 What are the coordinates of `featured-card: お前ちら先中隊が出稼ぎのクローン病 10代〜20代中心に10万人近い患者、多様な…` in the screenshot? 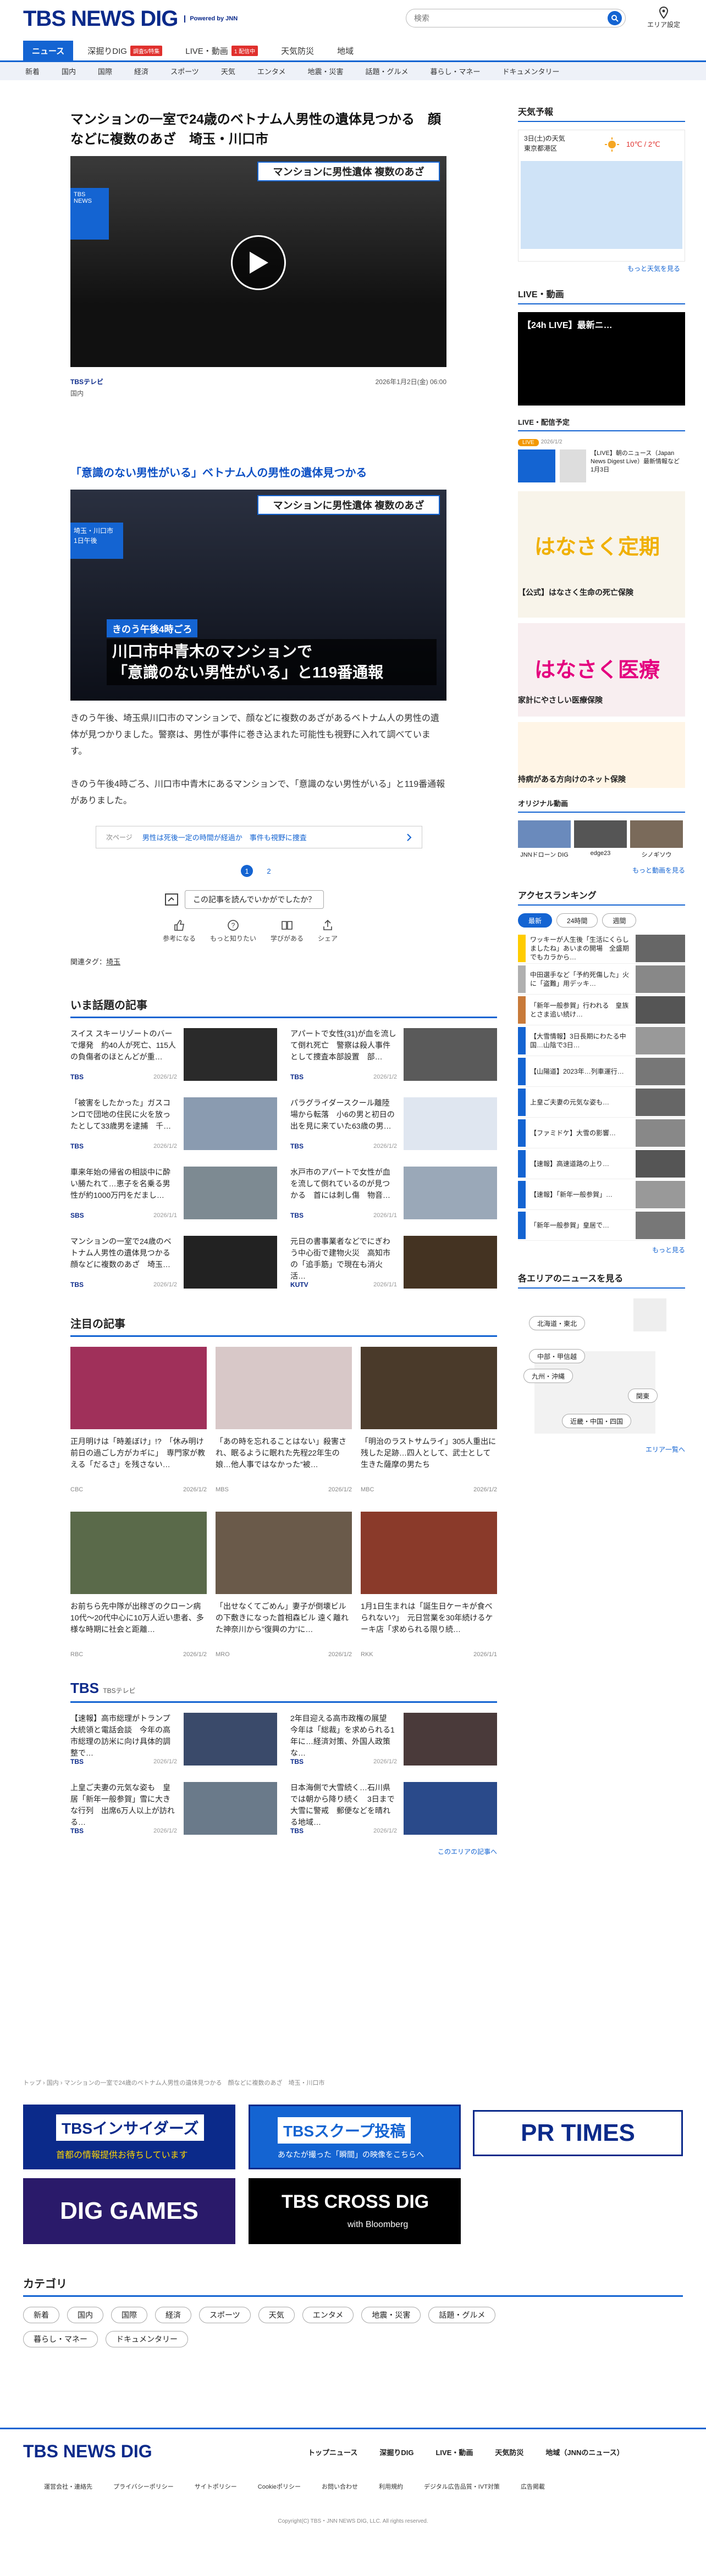 It's located at (138, 1585).